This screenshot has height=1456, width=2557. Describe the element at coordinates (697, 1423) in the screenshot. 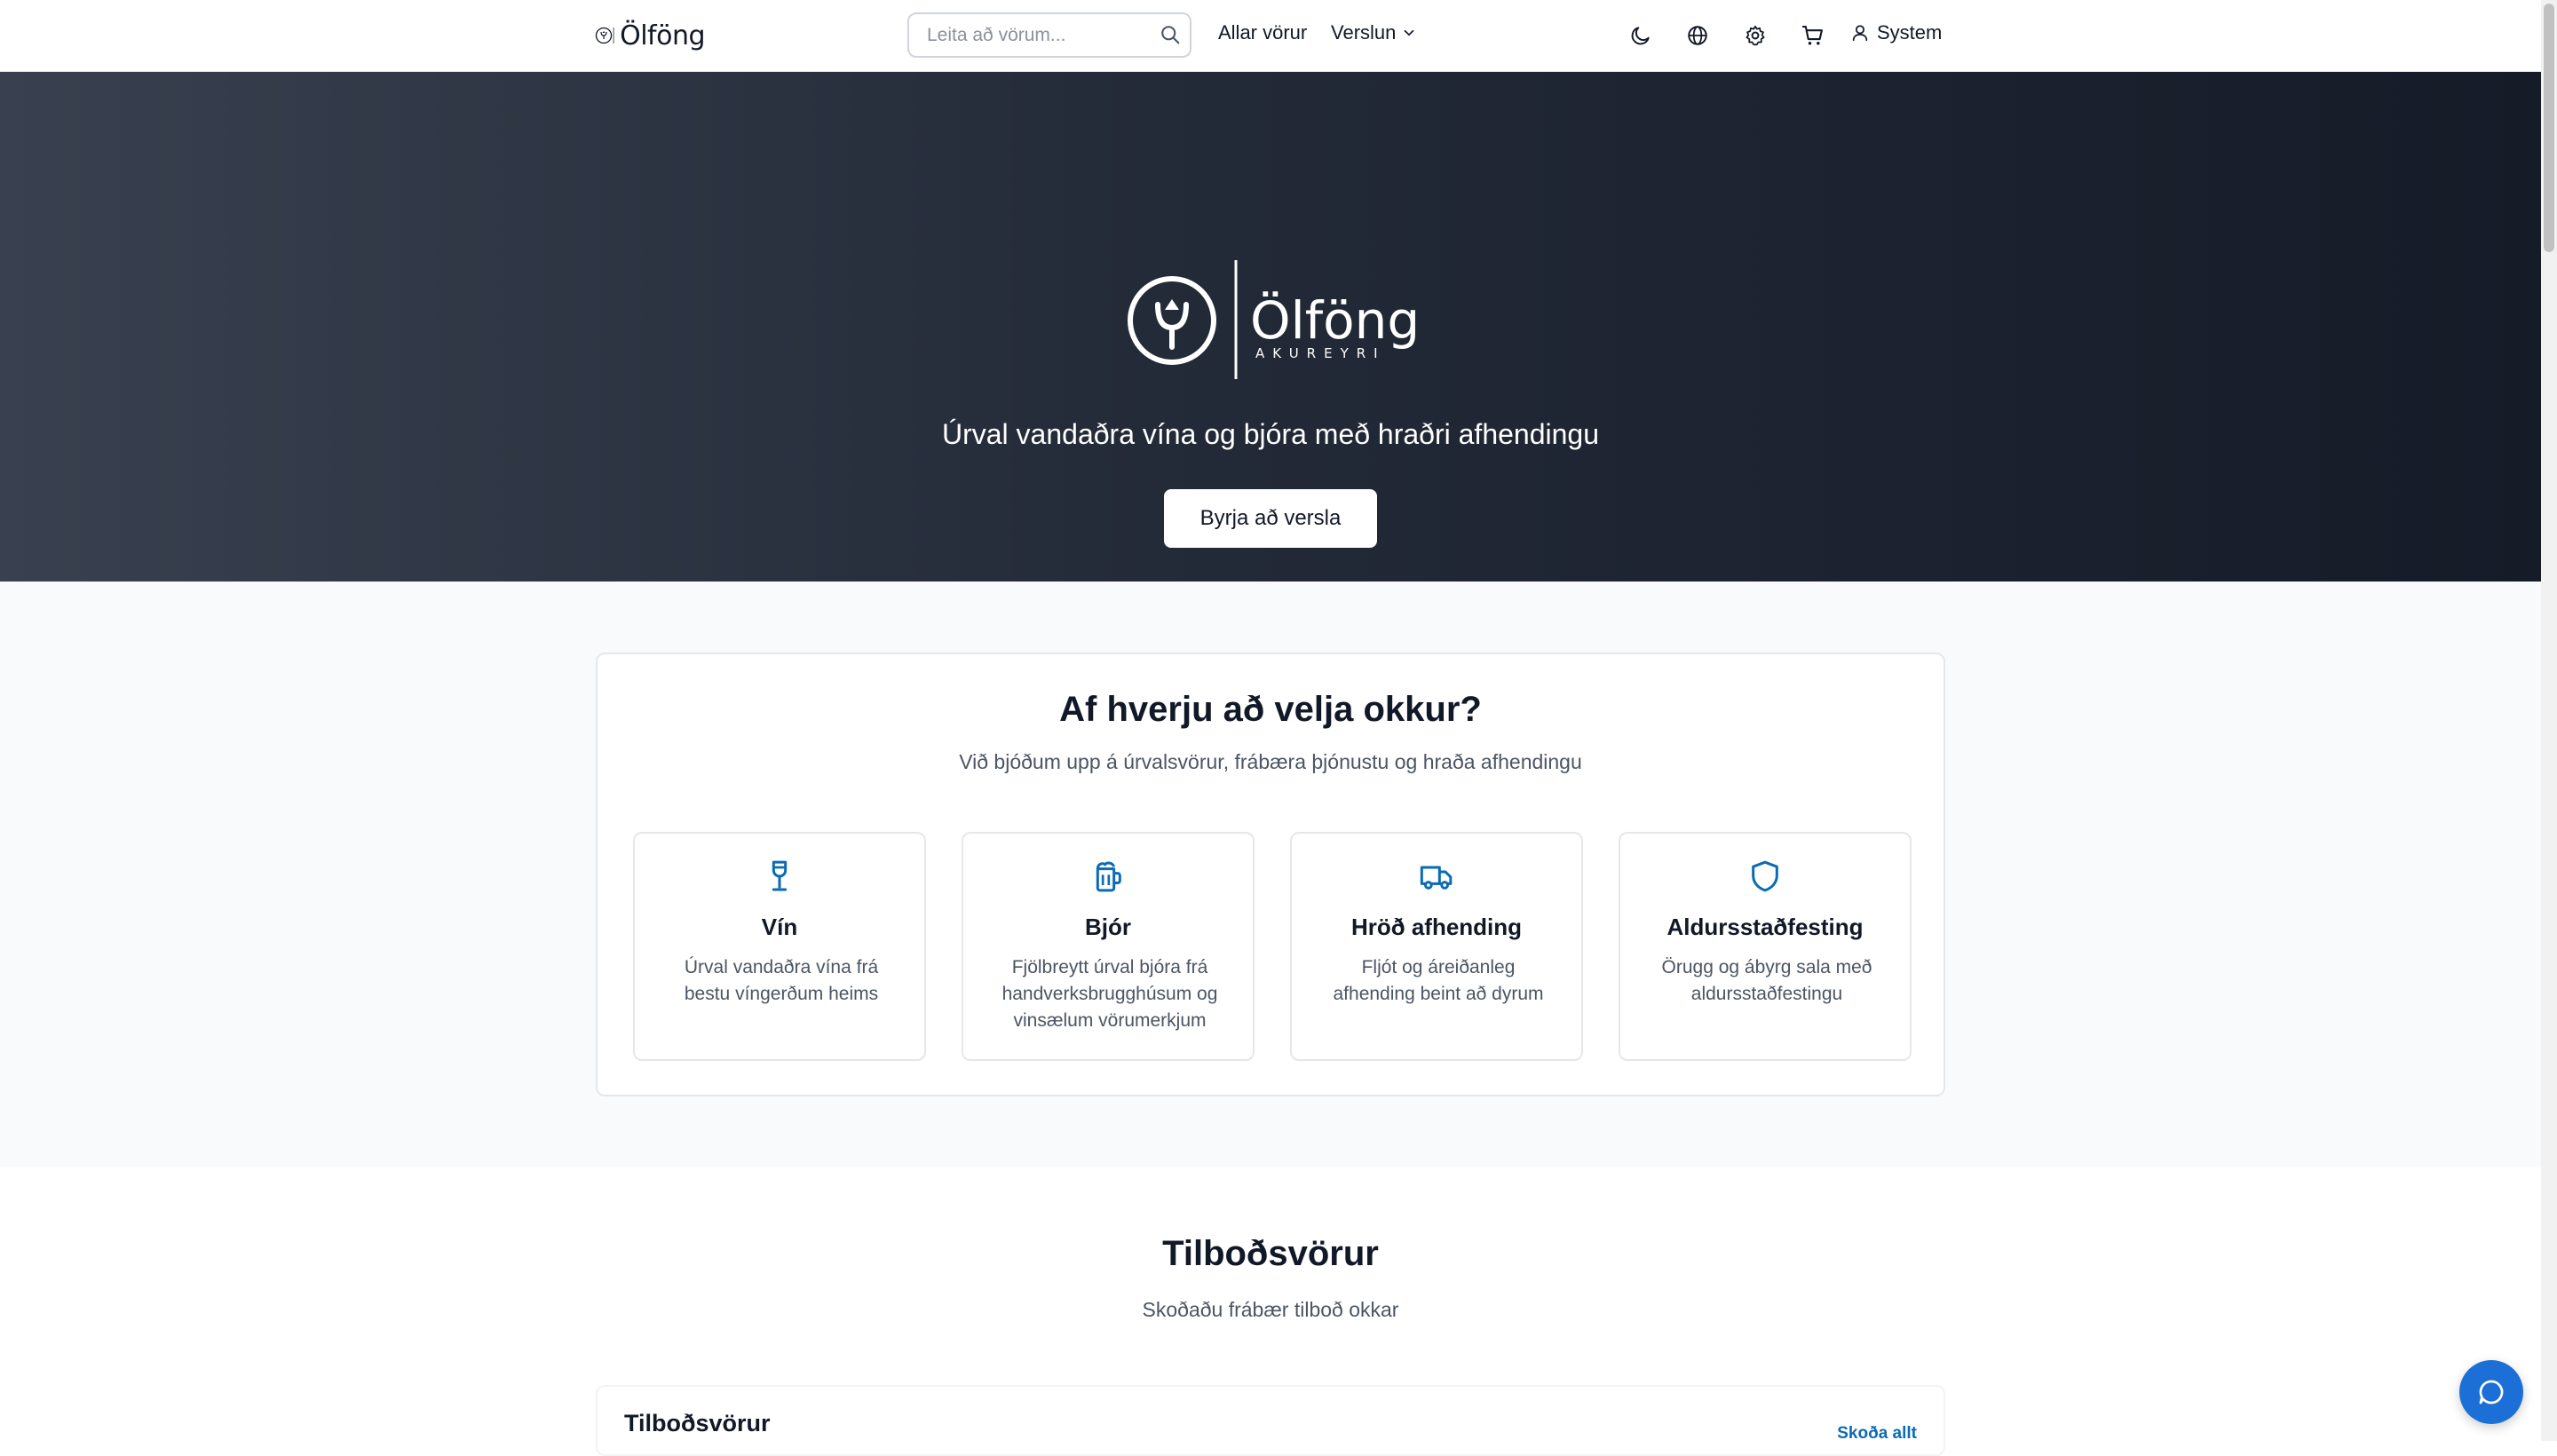

I see `offers-panel-title: Tilboðsvörur` at that location.